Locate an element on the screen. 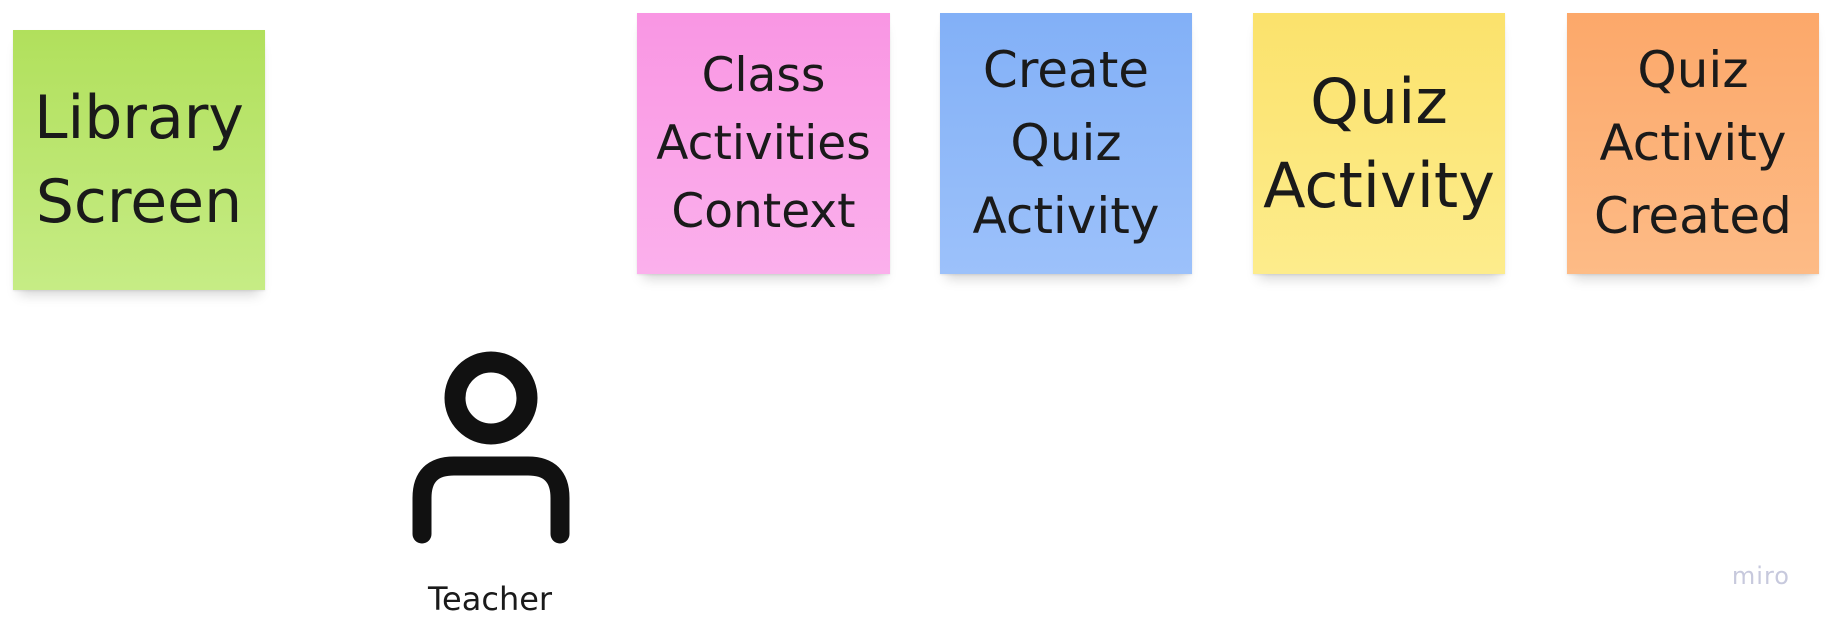 The image size is (1830, 629). note-line: Class is located at coordinates (763, 75).